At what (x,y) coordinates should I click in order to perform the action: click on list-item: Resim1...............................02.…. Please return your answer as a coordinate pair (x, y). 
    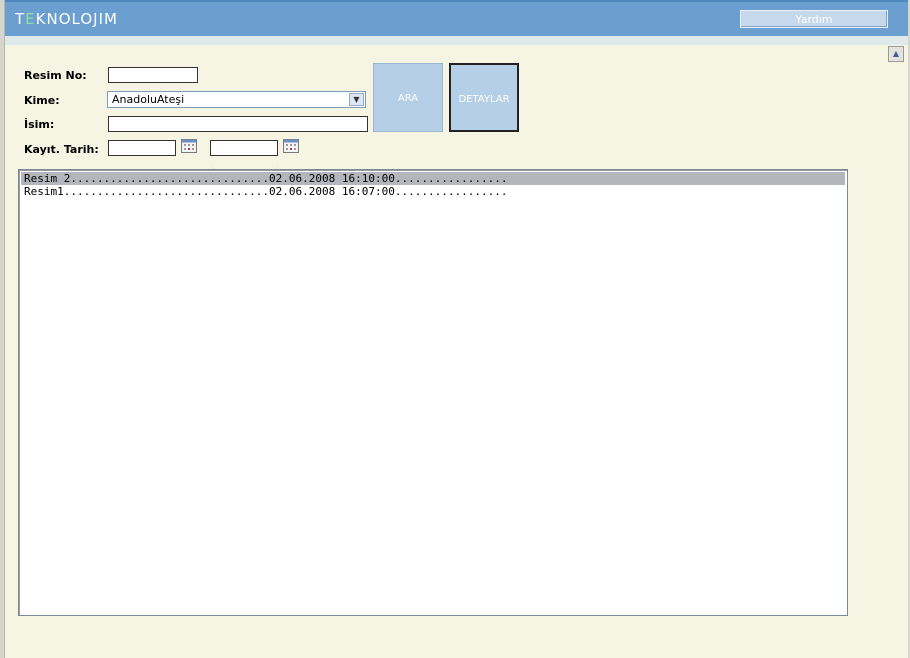
    Looking at the image, I should click on (433, 191).